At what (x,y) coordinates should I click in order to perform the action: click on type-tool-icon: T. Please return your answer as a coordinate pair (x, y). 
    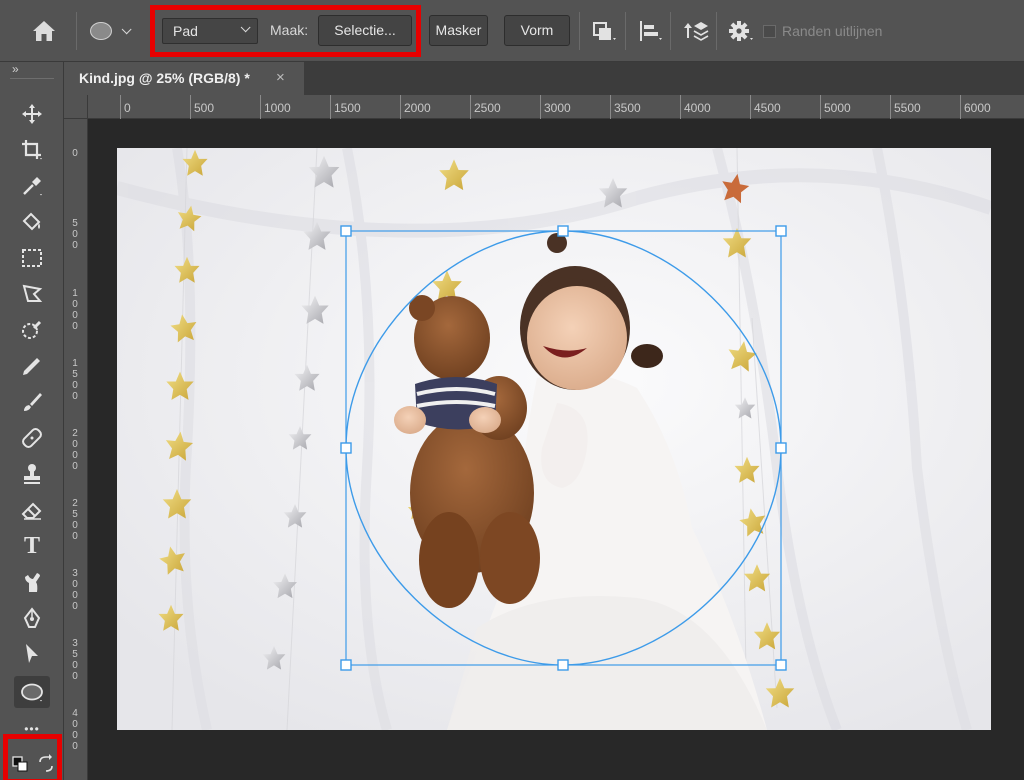
    Looking at the image, I should click on (32, 546).